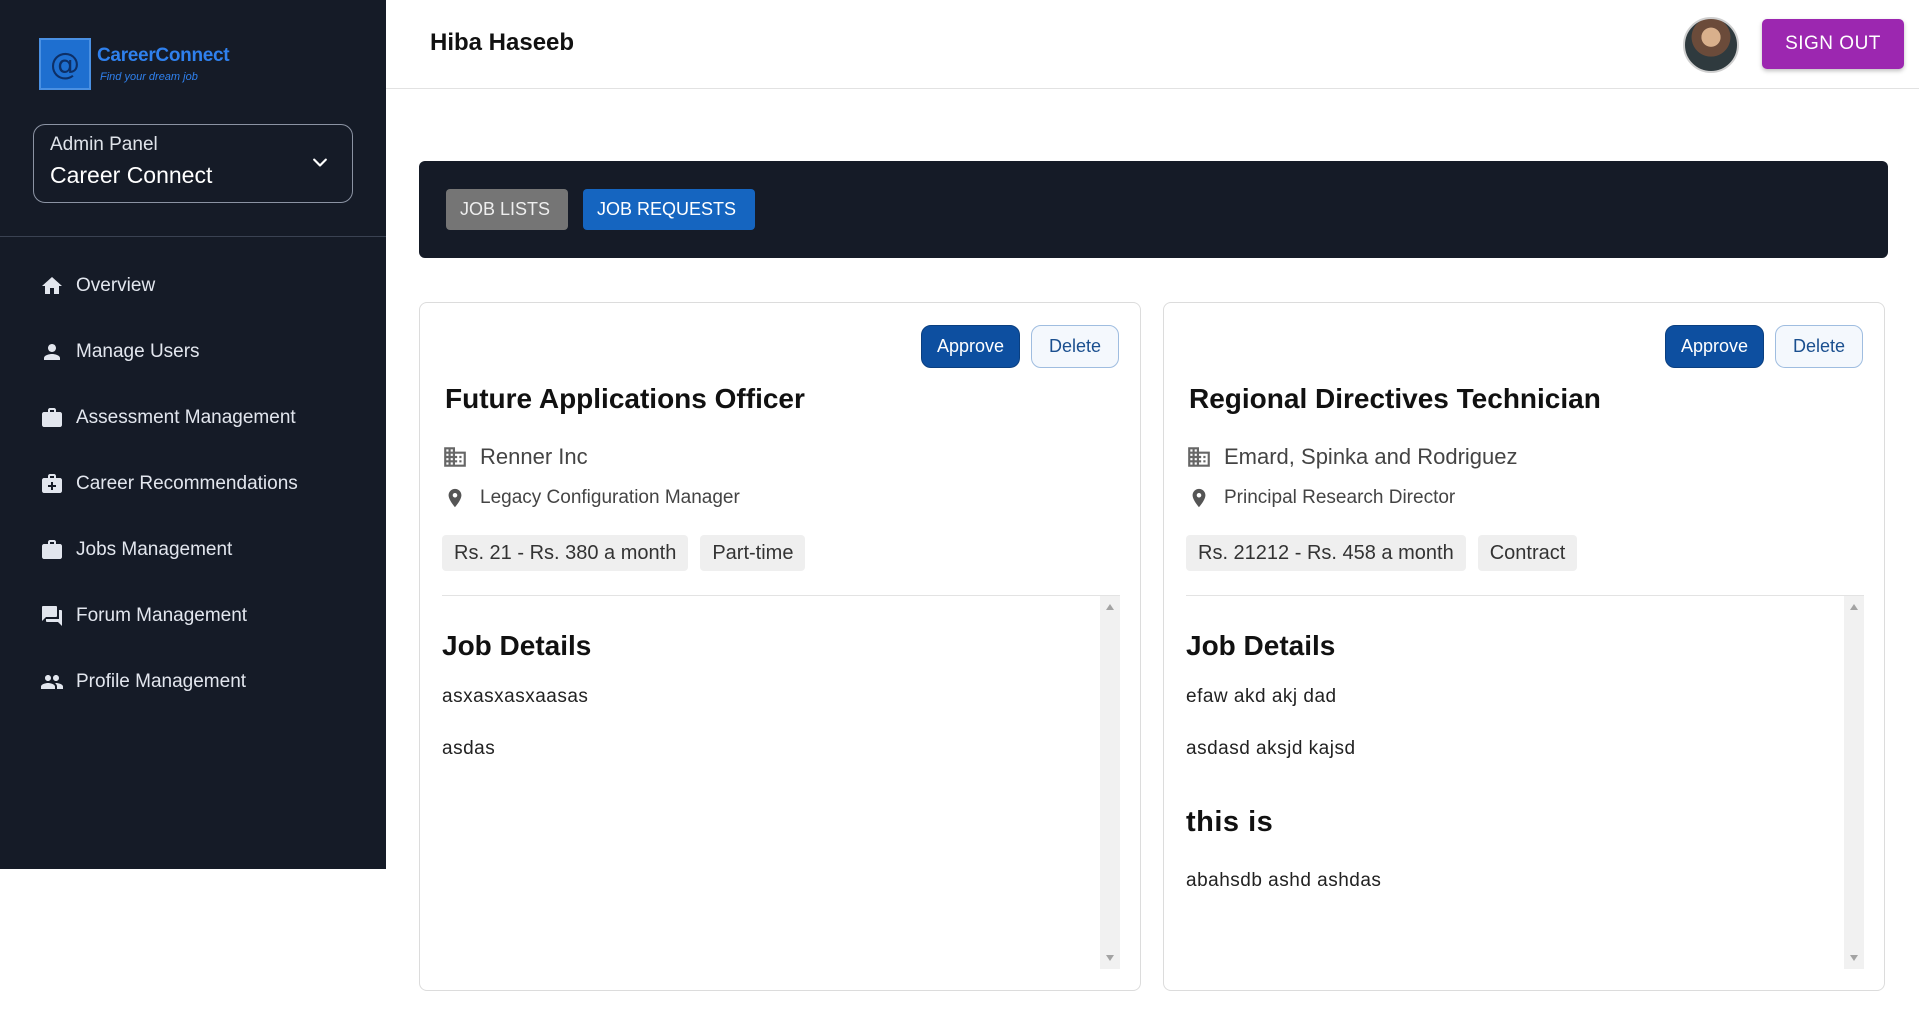 This screenshot has width=1919, height=1032. Describe the element at coordinates (52, 616) in the screenshot. I see `forum-icon` at that location.